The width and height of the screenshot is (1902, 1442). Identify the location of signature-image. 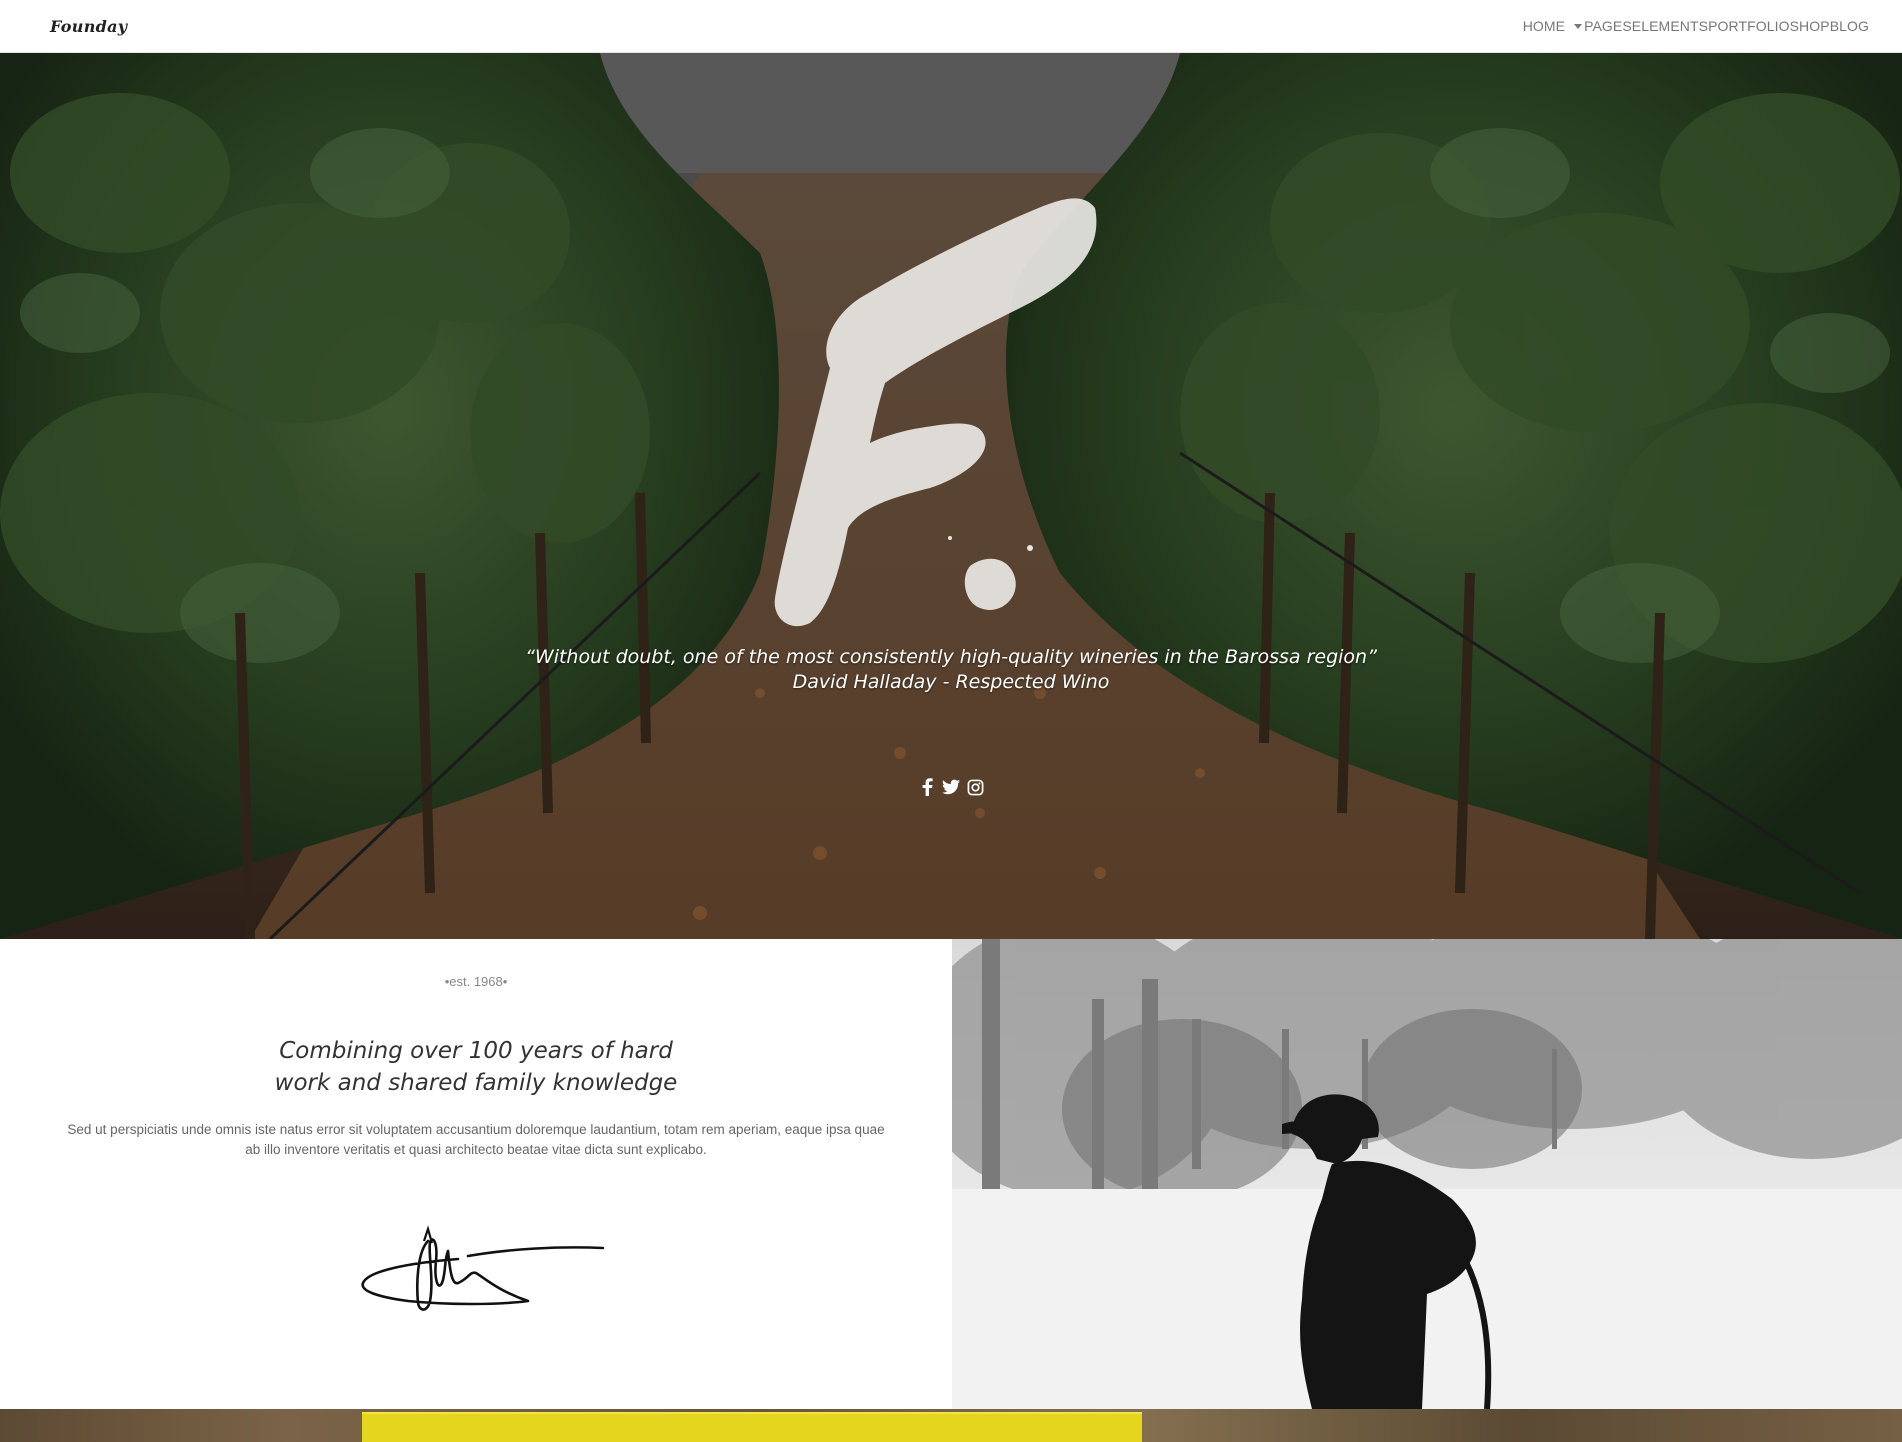
(483, 1268).